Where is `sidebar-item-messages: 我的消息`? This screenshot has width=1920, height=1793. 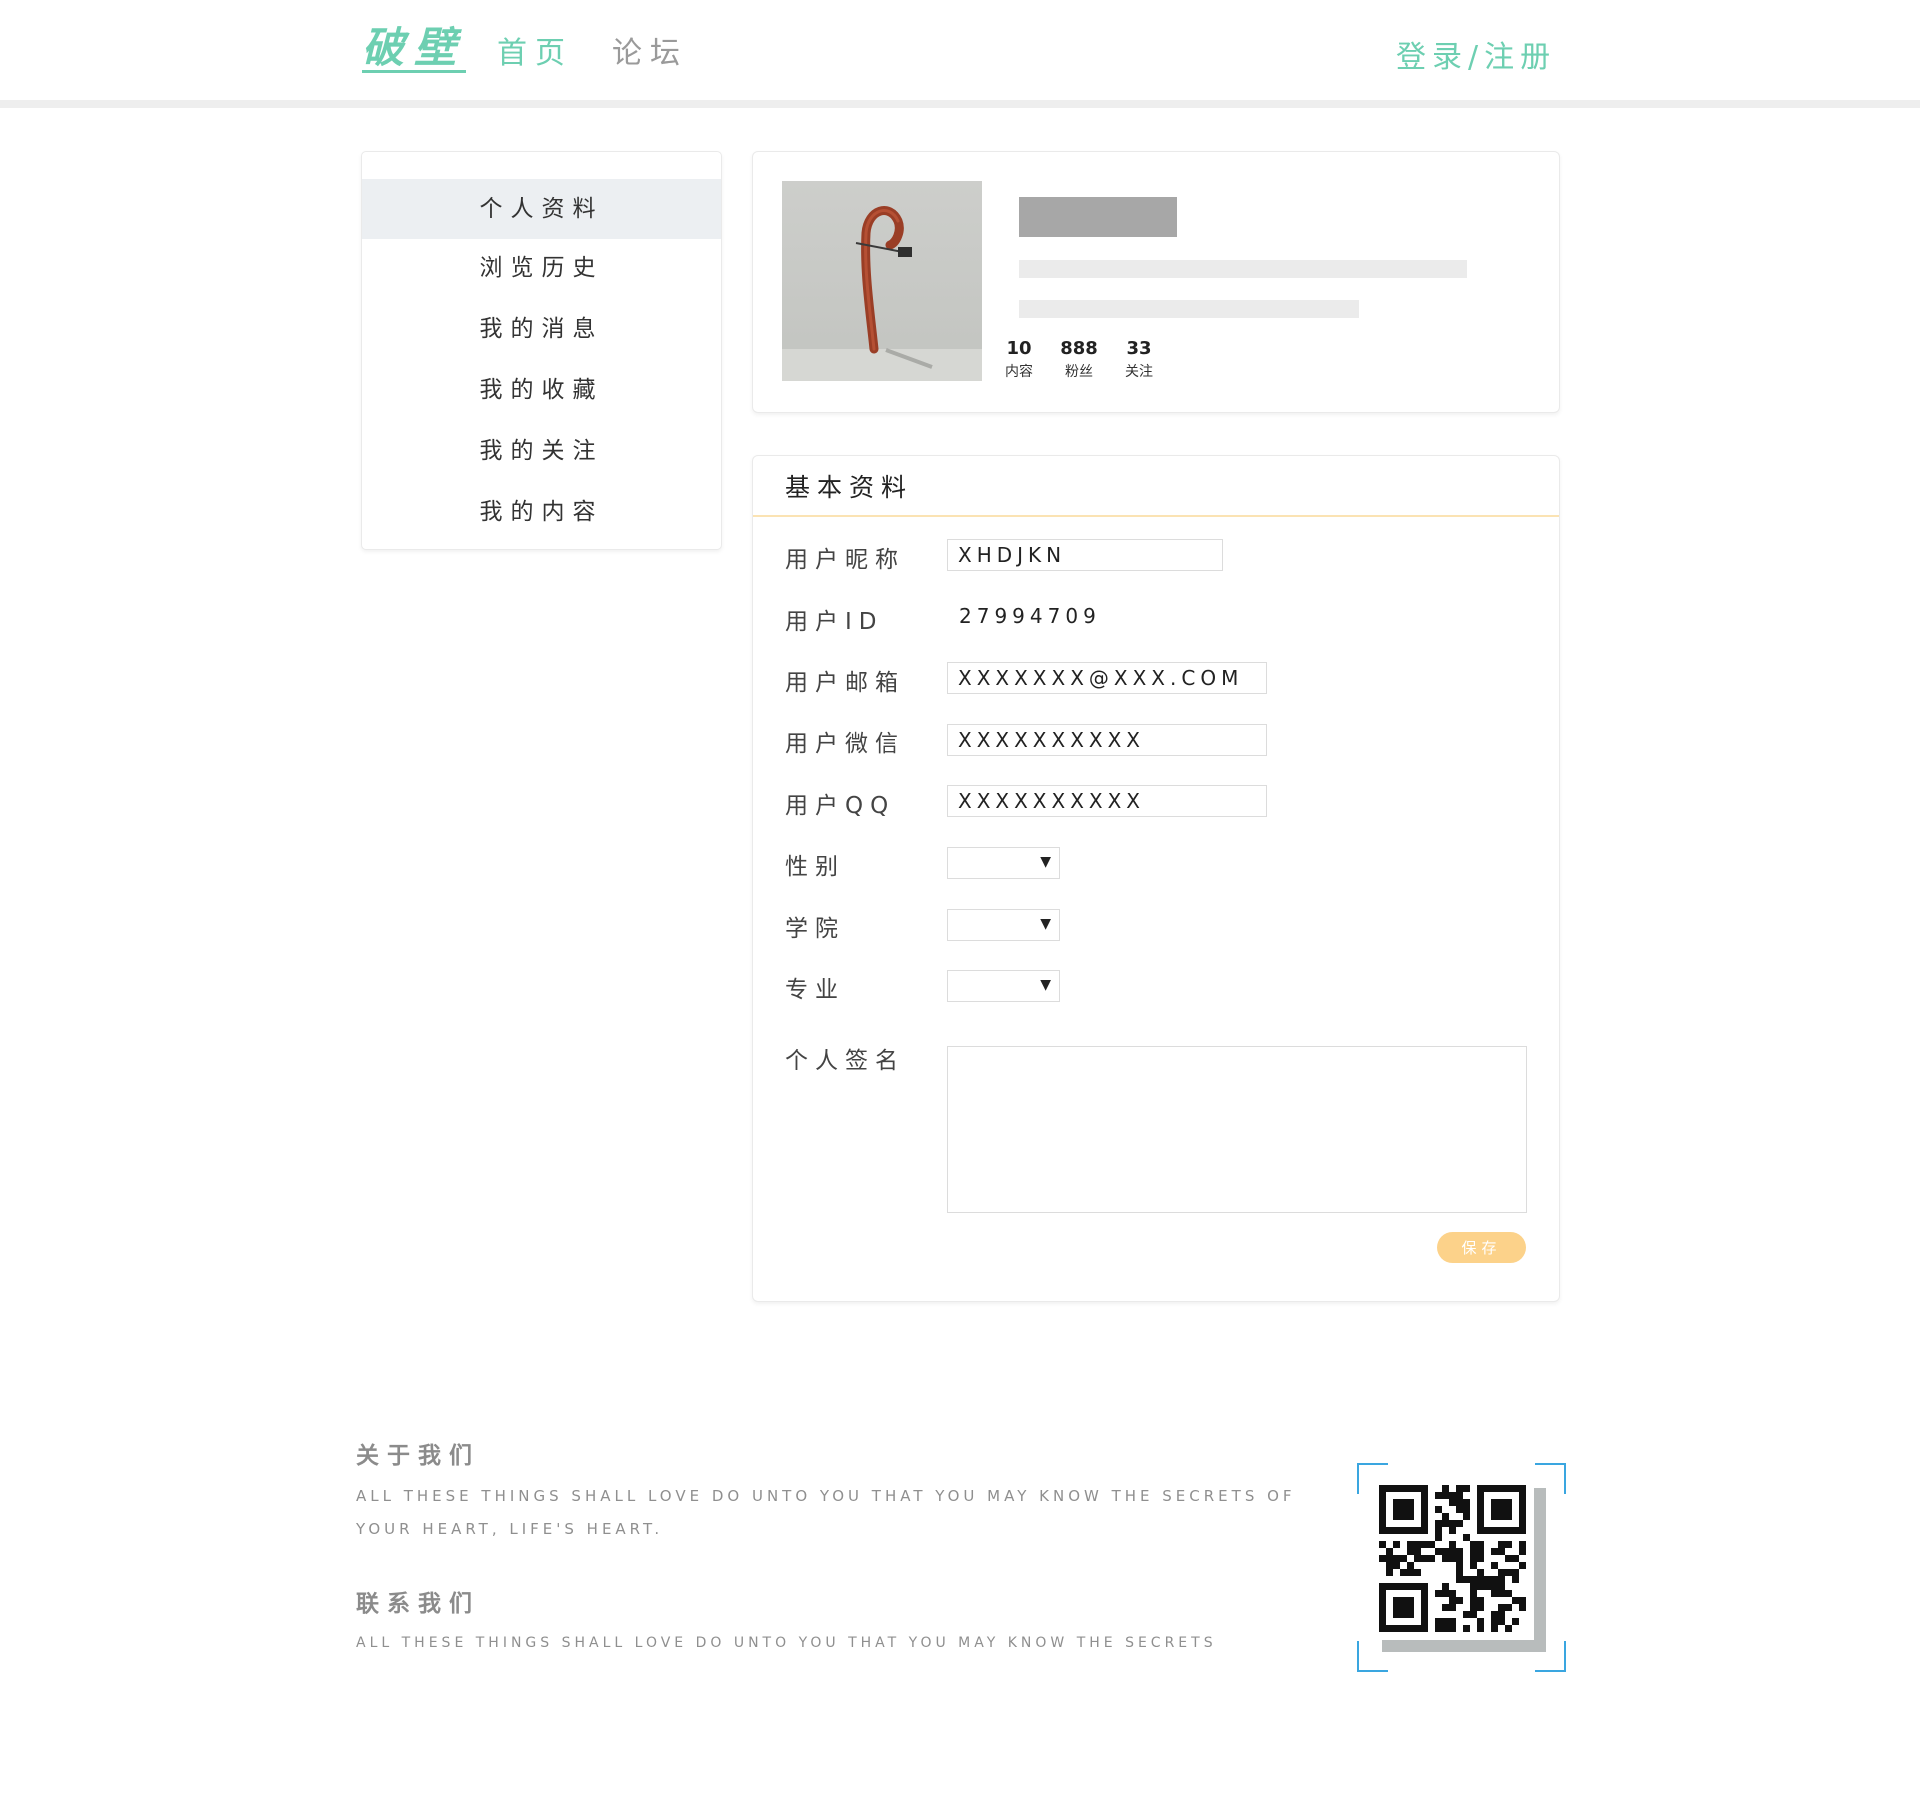
sidebar-item-messages: 我的消息 is located at coordinates (541, 329).